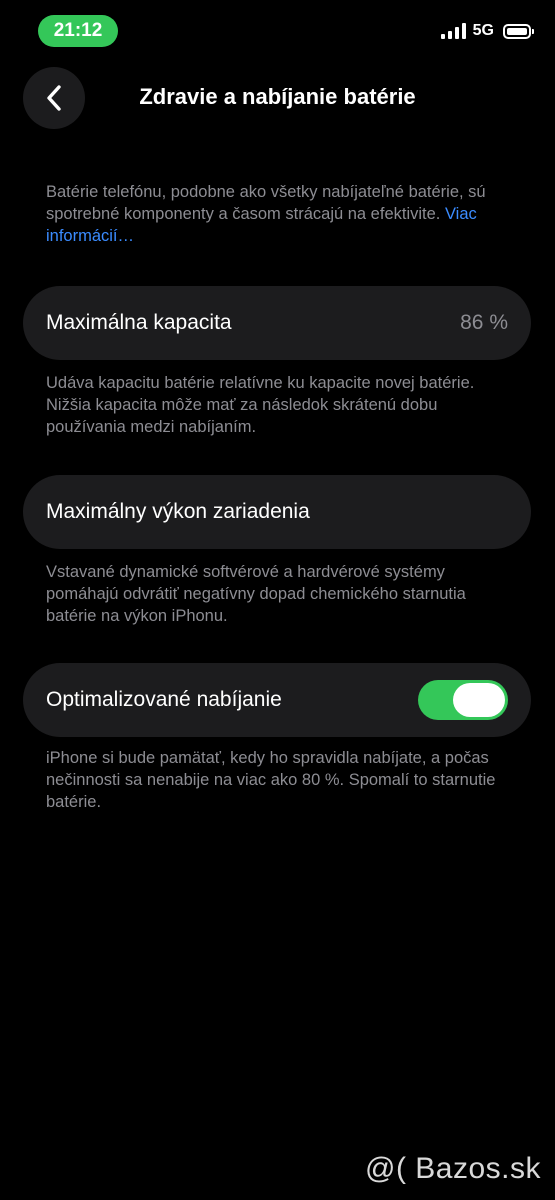 Image resolution: width=555 pixels, height=1200 pixels. I want to click on max-capacity-row: Maximálna kapacita 86 %, so click(277, 323).